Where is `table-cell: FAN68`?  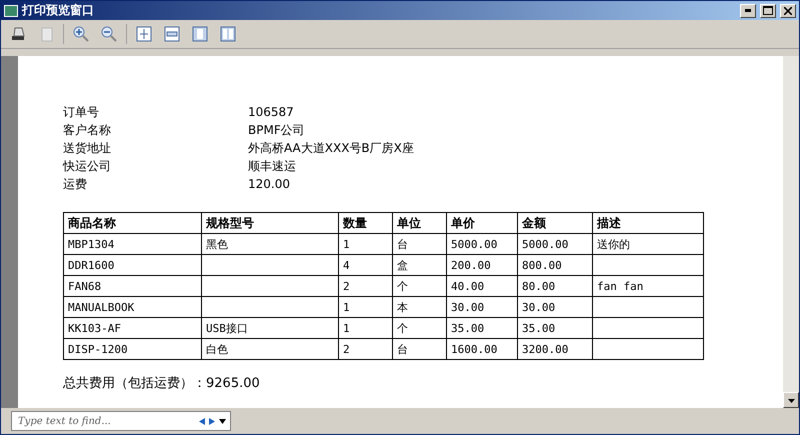
table-cell: FAN68 is located at coordinates (133, 286).